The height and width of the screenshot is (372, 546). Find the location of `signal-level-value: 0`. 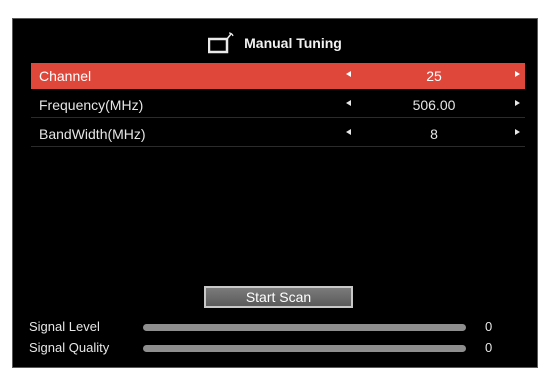

signal-level-value: 0 is located at coordinates (489, 326).